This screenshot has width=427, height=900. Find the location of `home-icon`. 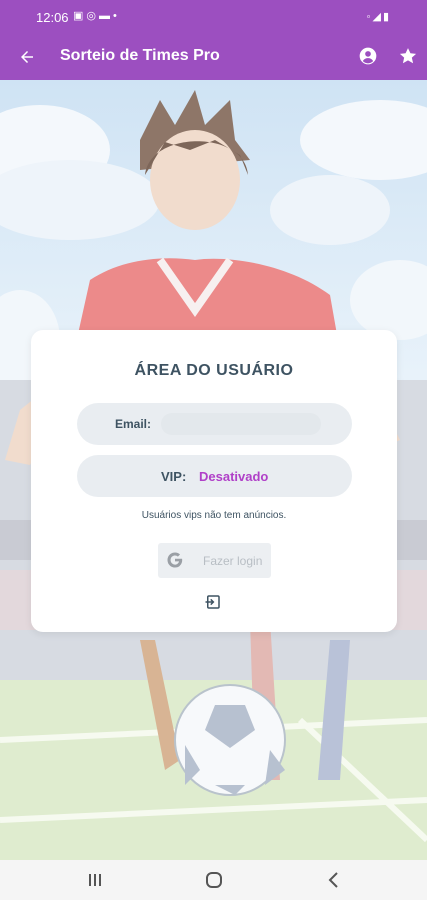

home-icon is located at coordinates (214, 880).